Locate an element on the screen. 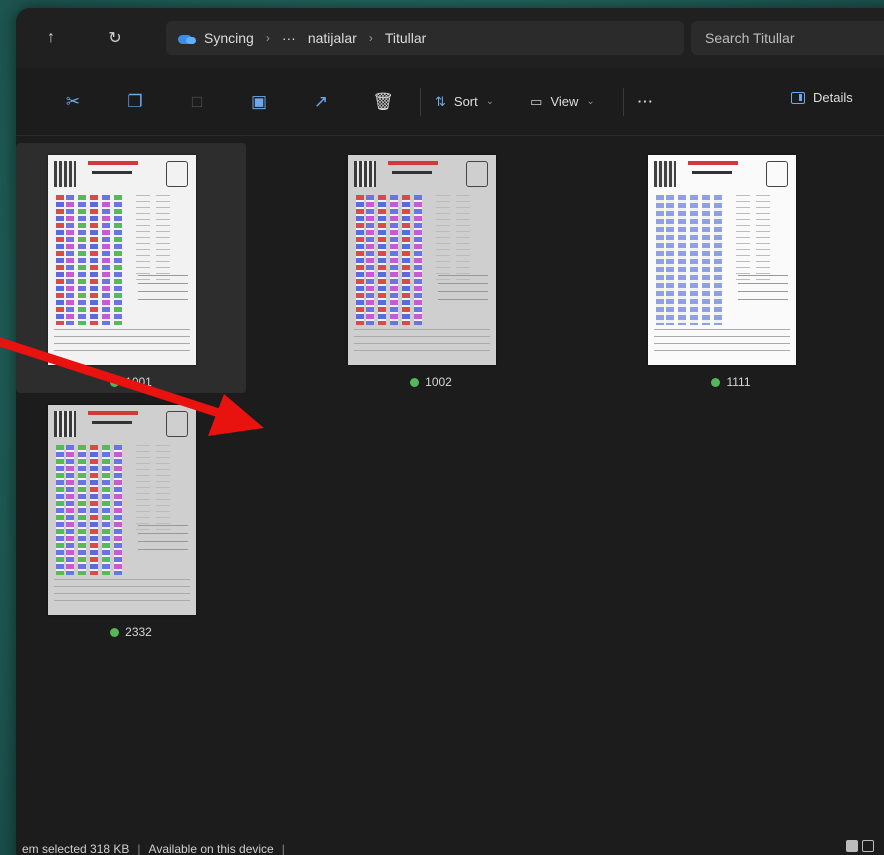 The height and width of the screenshot is (855, 884). breadcrumb-item-ellipsis: ··· is located at coordinates (289, 38).